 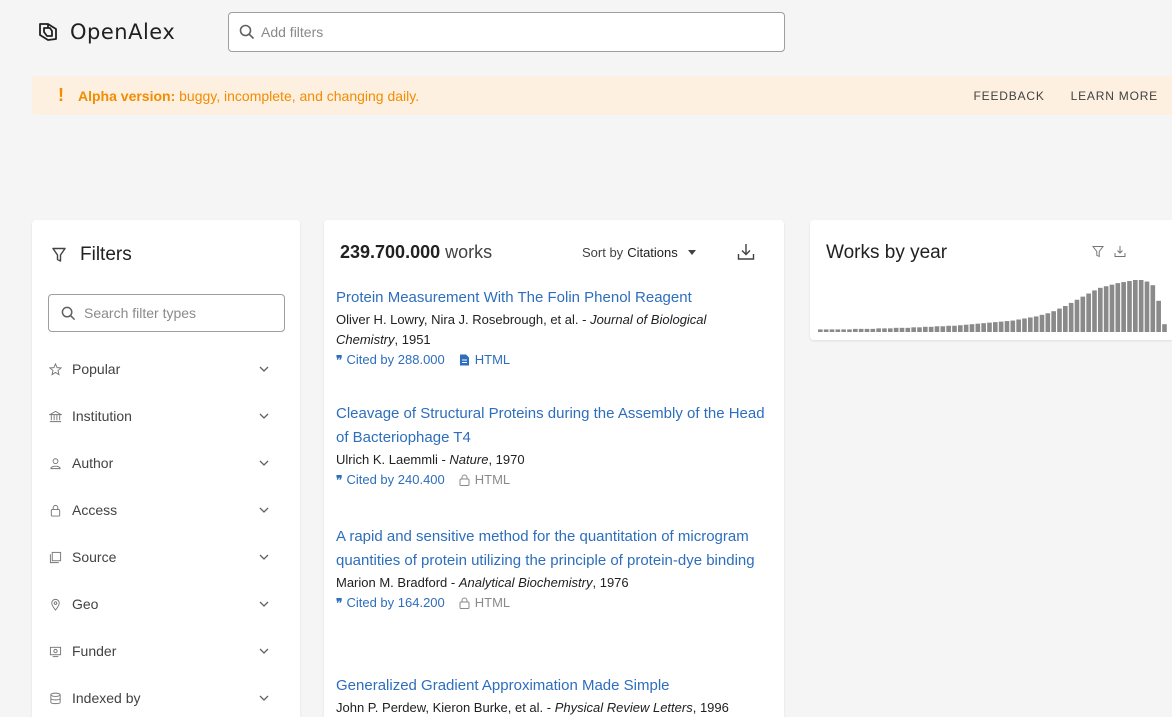 What do you see at coordinates (159, 416) in the screenshot?
I see `filter-item-institution: Institution` at bounding box center [159, 416].